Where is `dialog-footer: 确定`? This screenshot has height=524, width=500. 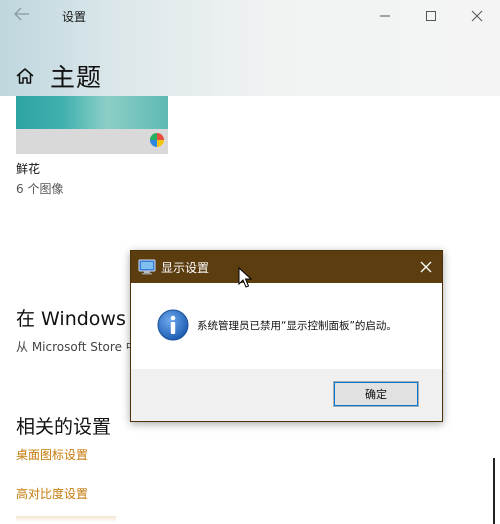
dialog-footer: 确定 is located at coordinates (286, 395).